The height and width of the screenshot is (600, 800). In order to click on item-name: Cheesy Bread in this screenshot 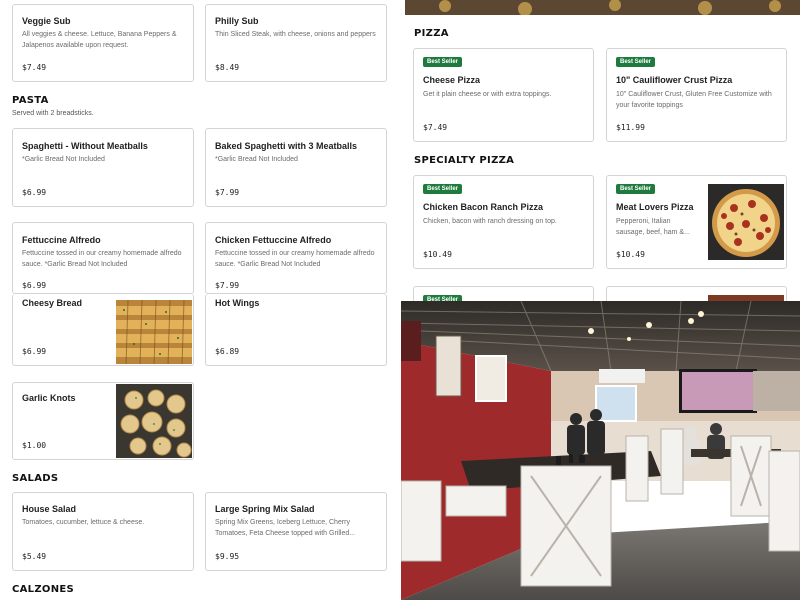, I will do `click(52, 303)`.